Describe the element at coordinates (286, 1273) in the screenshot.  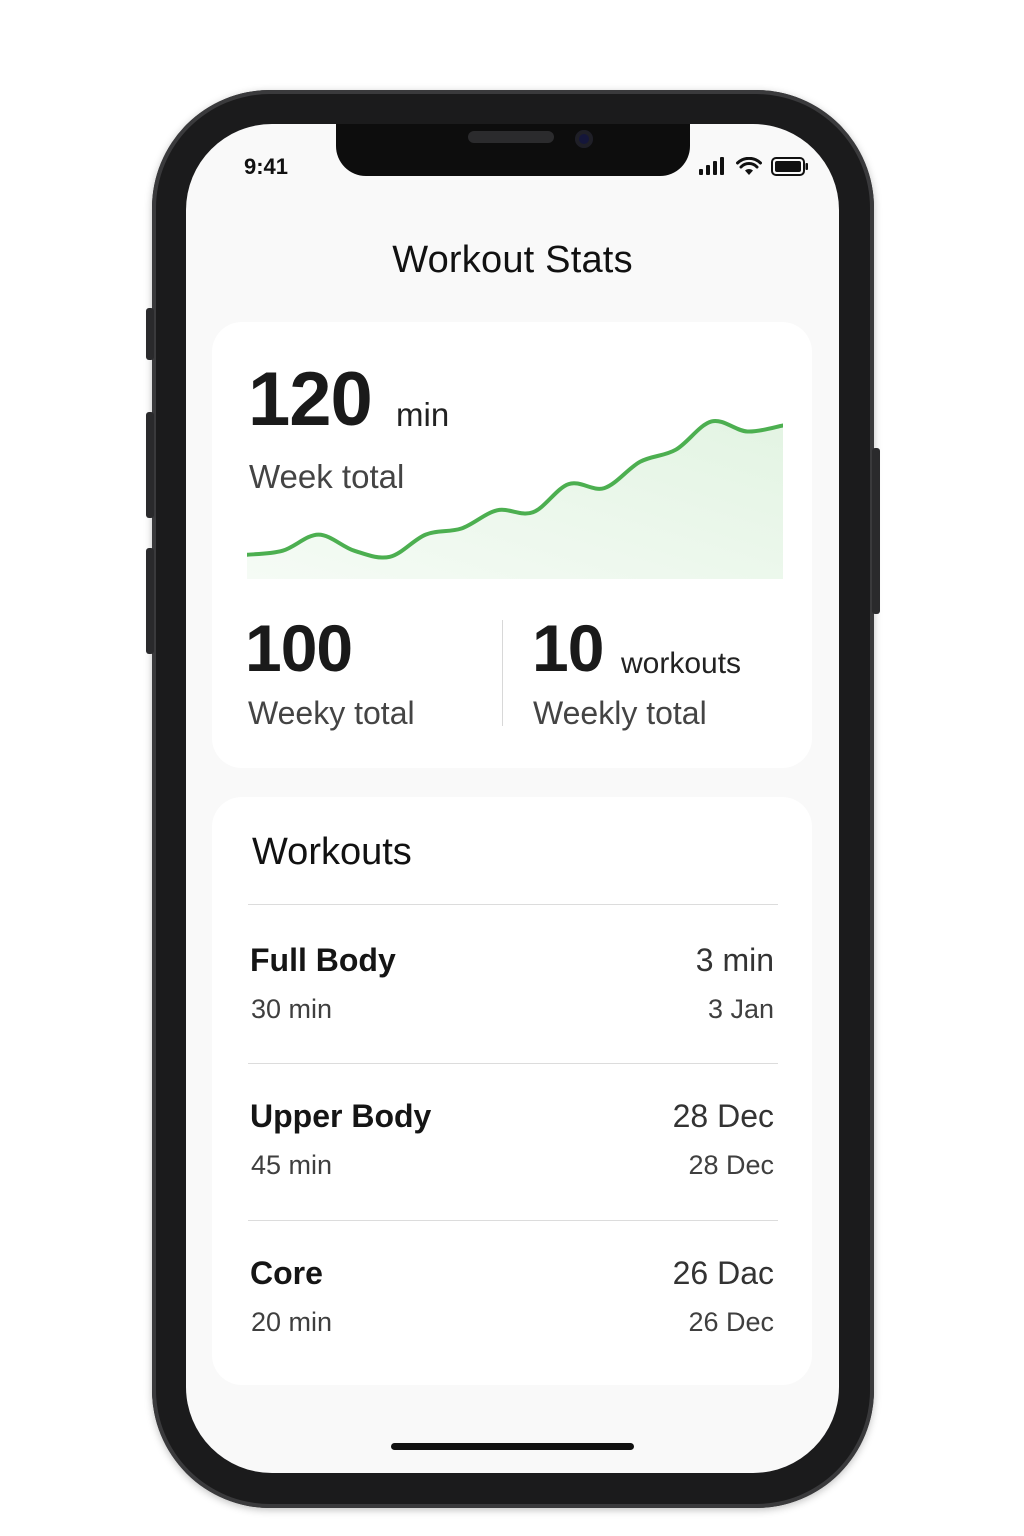
I see `workout-name: Core` at that location.